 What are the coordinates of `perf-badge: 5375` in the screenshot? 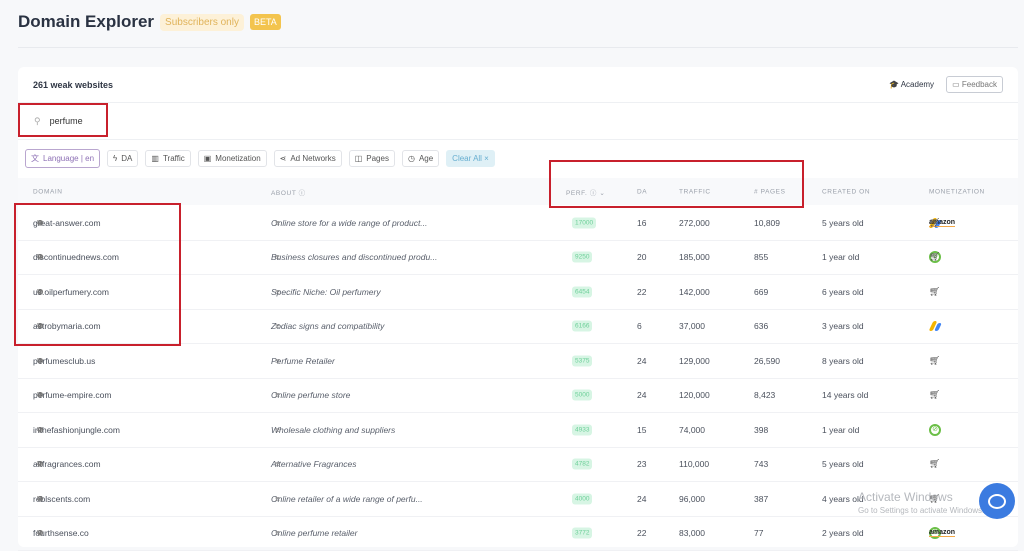 It's located at (582, 360).